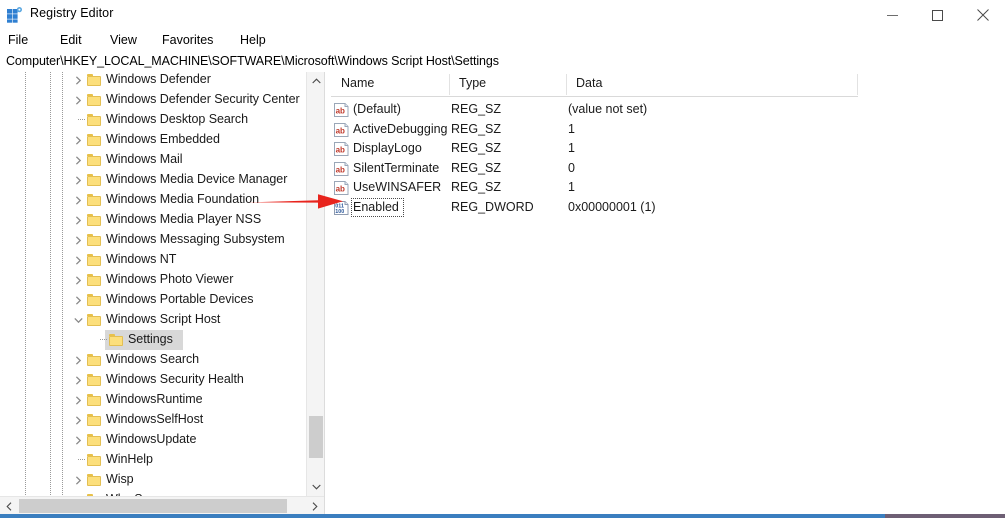 Image resolution: width=1005 pixels, height=518 pixels. What do you see at coordinates (982, 15) in the screenshot?
I see `close-button` at bounding box center [982, 15].